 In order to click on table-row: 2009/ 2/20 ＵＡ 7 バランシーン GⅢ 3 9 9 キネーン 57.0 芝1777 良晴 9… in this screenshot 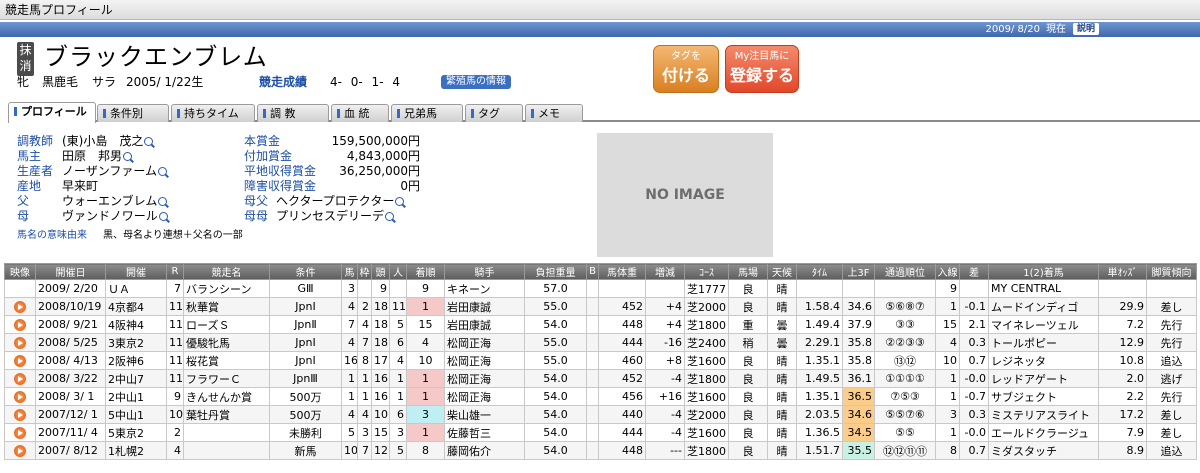, I will do `click(600, 288)`.